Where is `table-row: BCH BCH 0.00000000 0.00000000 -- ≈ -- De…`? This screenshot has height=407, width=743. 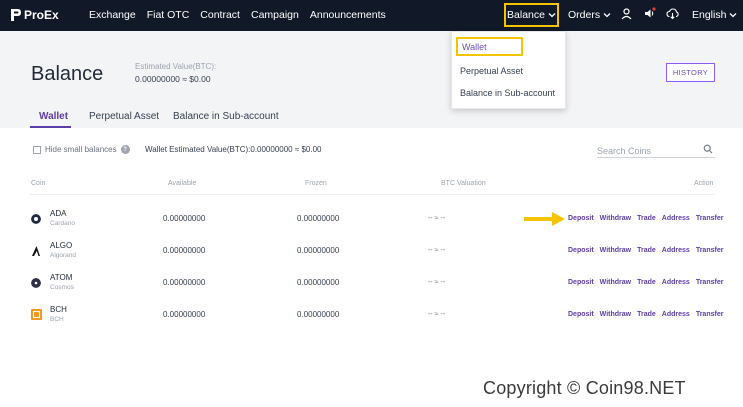
table-row: BCH BCH 0.00000000 0.00000000 -- ≈ -- De… is located at coordinates (371, 315).